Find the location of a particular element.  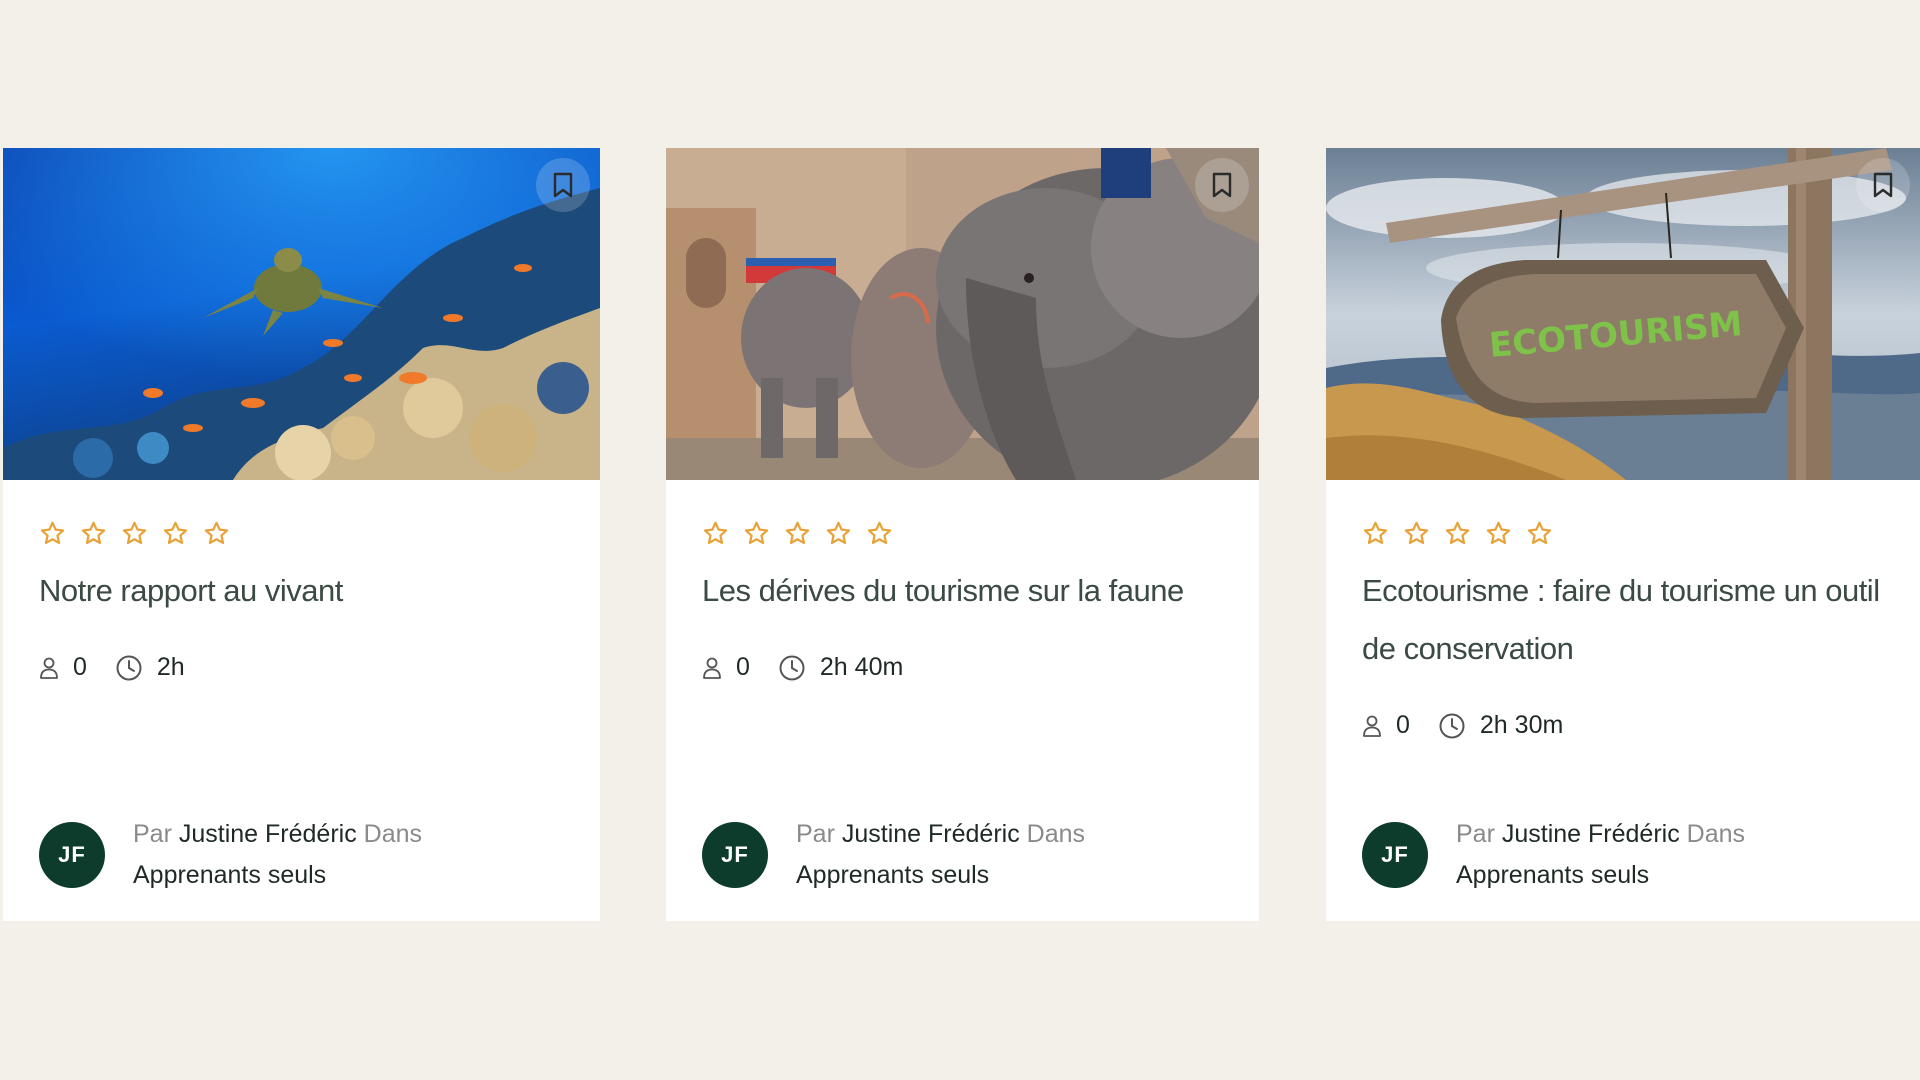

course-duration: 2h 30m is located at coordinates (1521, 725).